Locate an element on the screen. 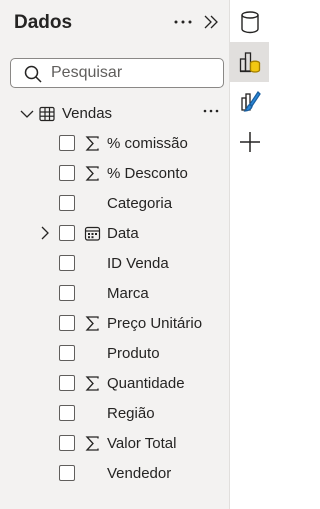  field-label: % Desconto is located at coordinates (147, 173).